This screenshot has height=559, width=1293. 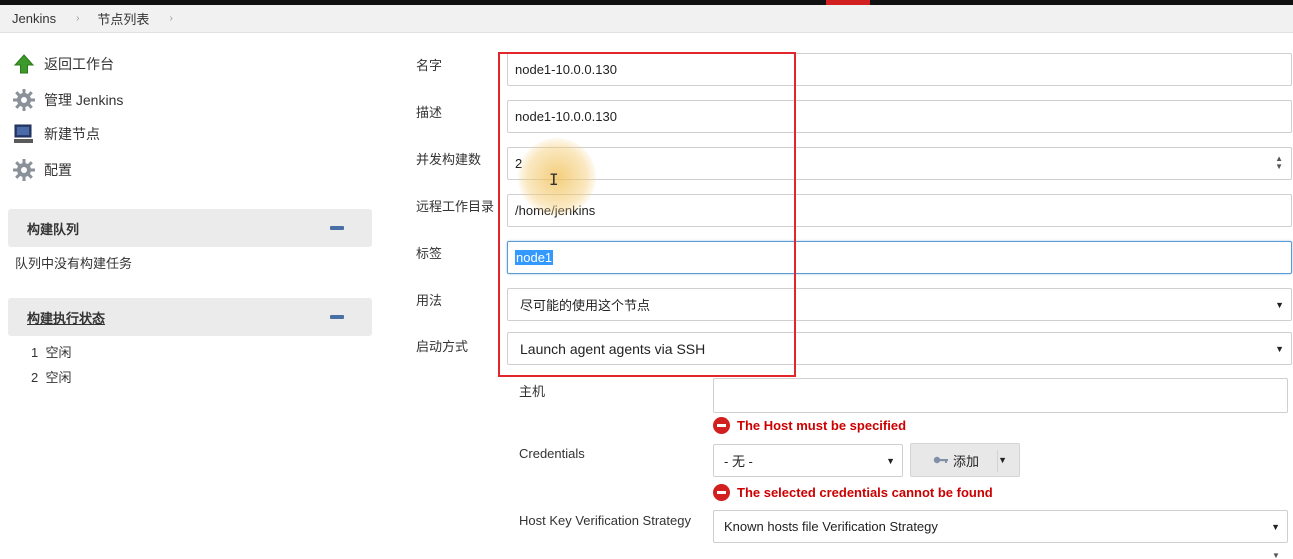 I want to click on breadcrumb: Jenkins › 节点列表 ›, so click(x=646, y=19).